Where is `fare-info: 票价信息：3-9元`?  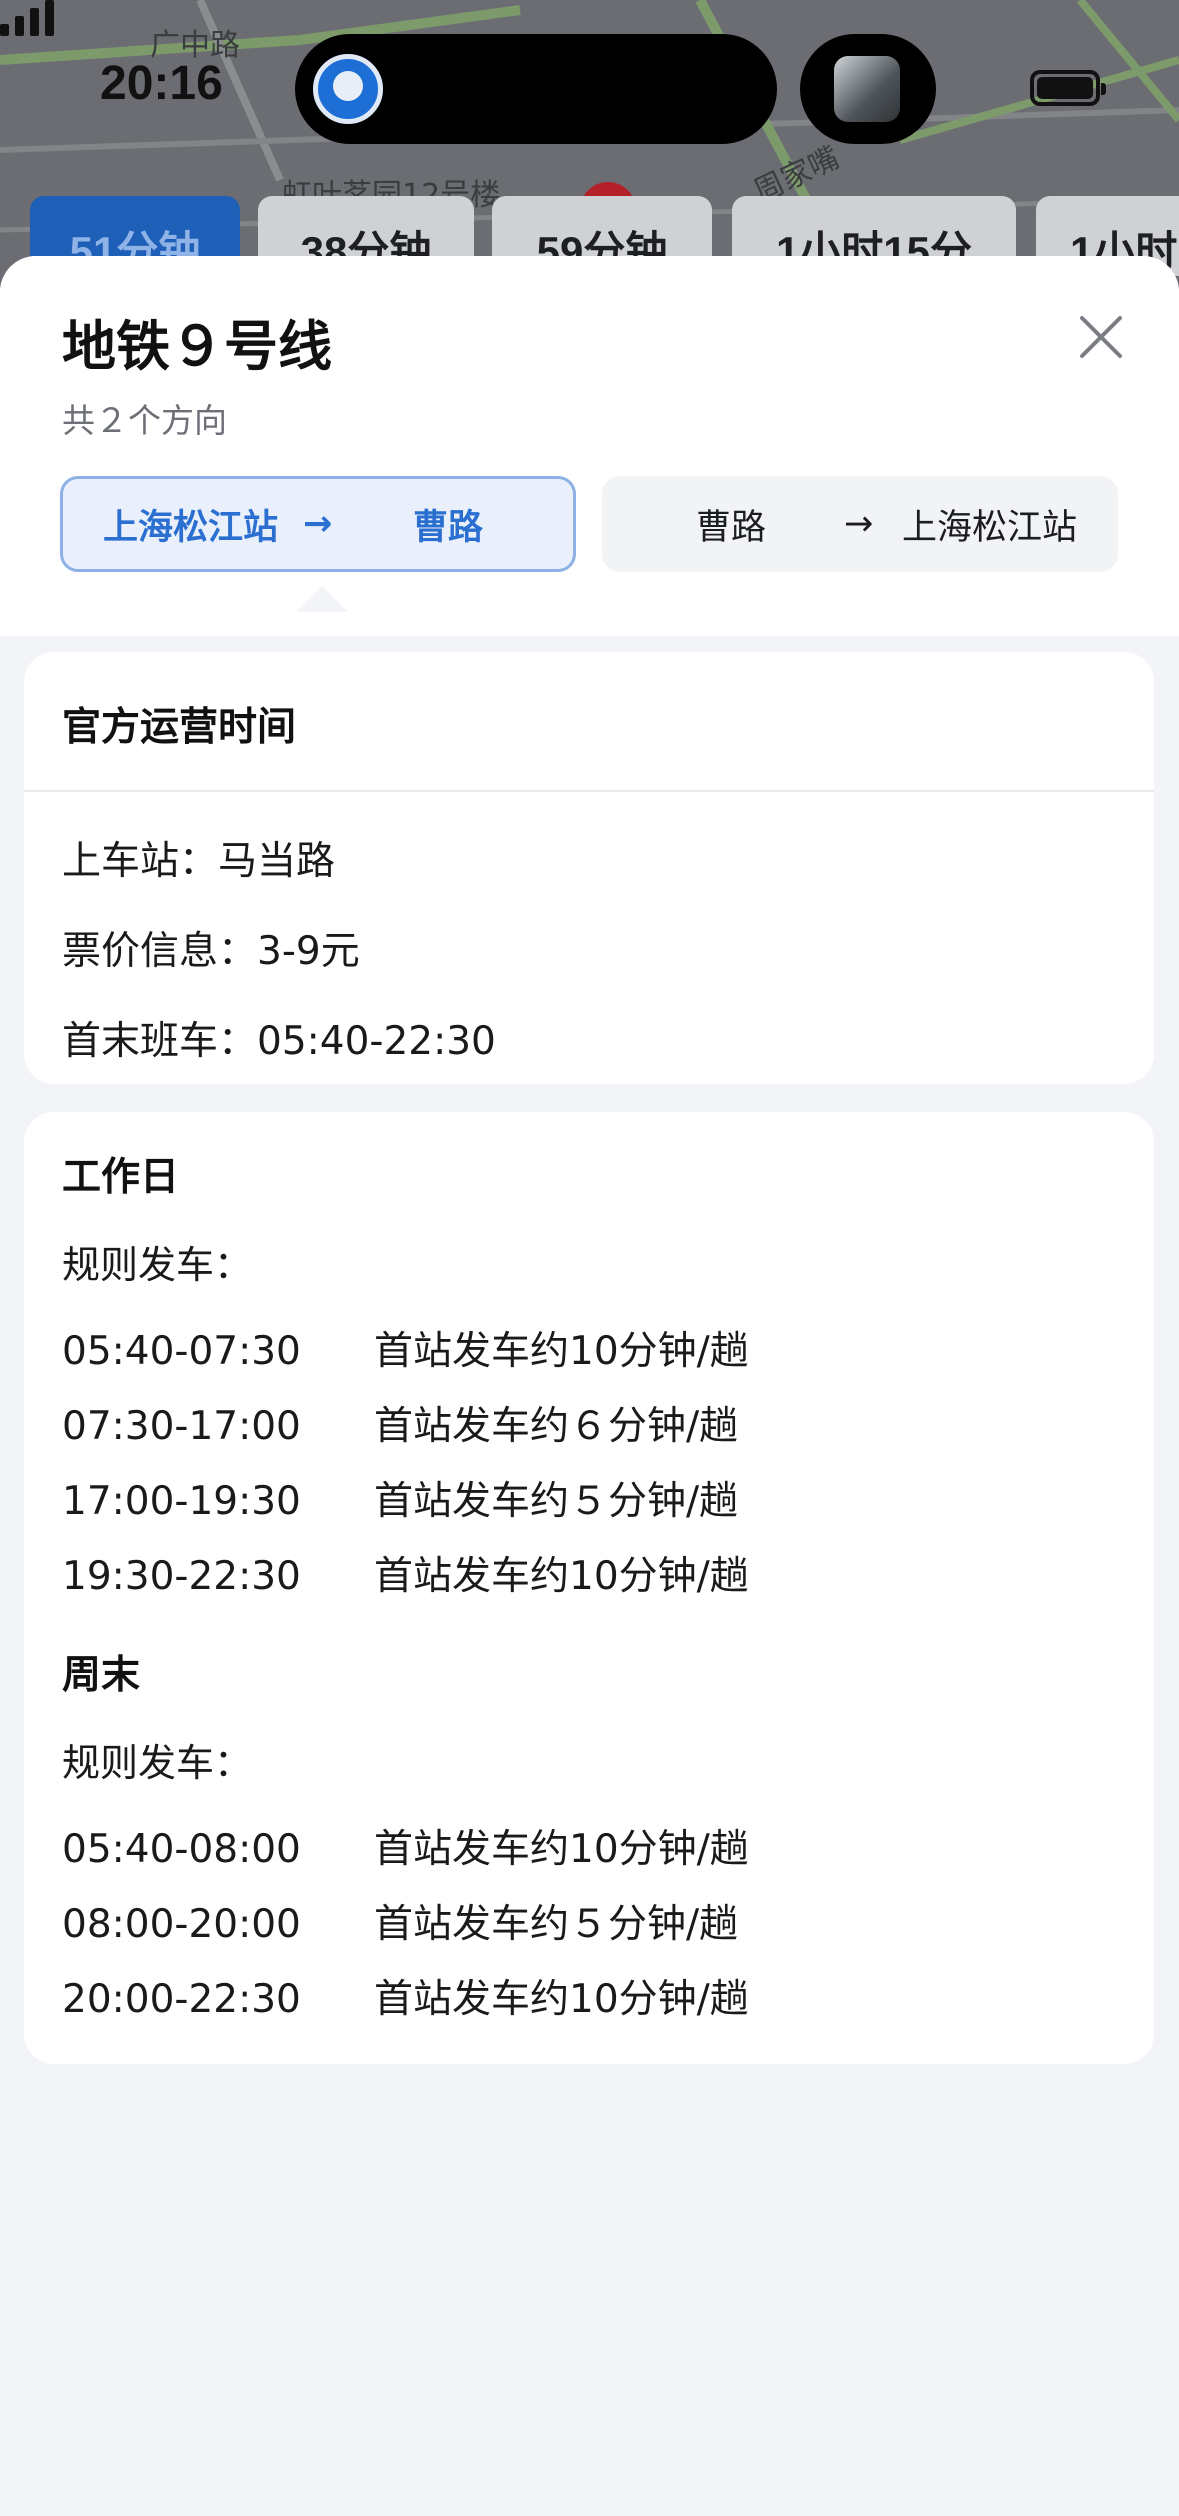 fare-info: 票价信息：3-9元 is located at coordinates (211, 951).